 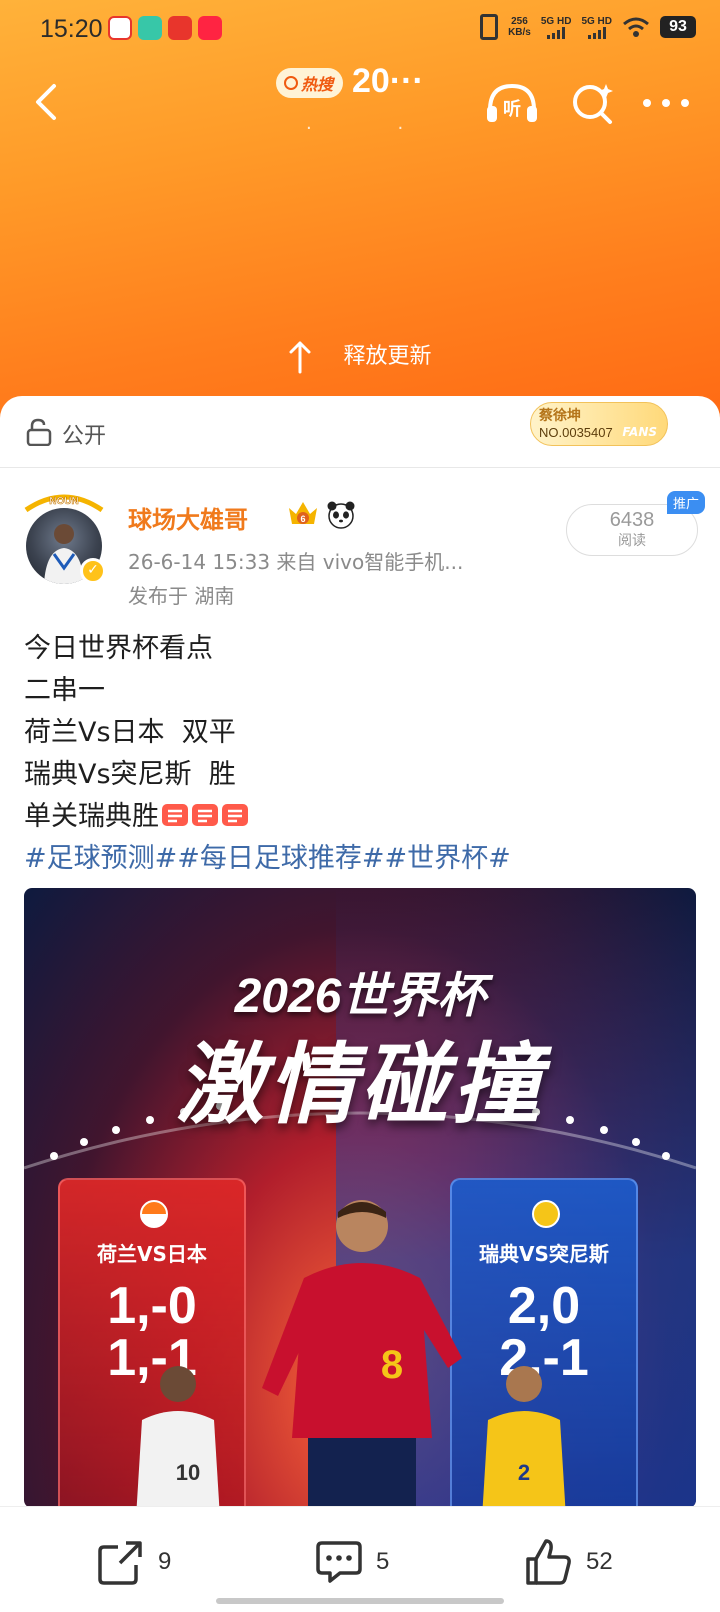 What do you see at coordinates (524, 1472) in the screenshot?
I see `svg-text: 2` at bounding box center [524, 1472].